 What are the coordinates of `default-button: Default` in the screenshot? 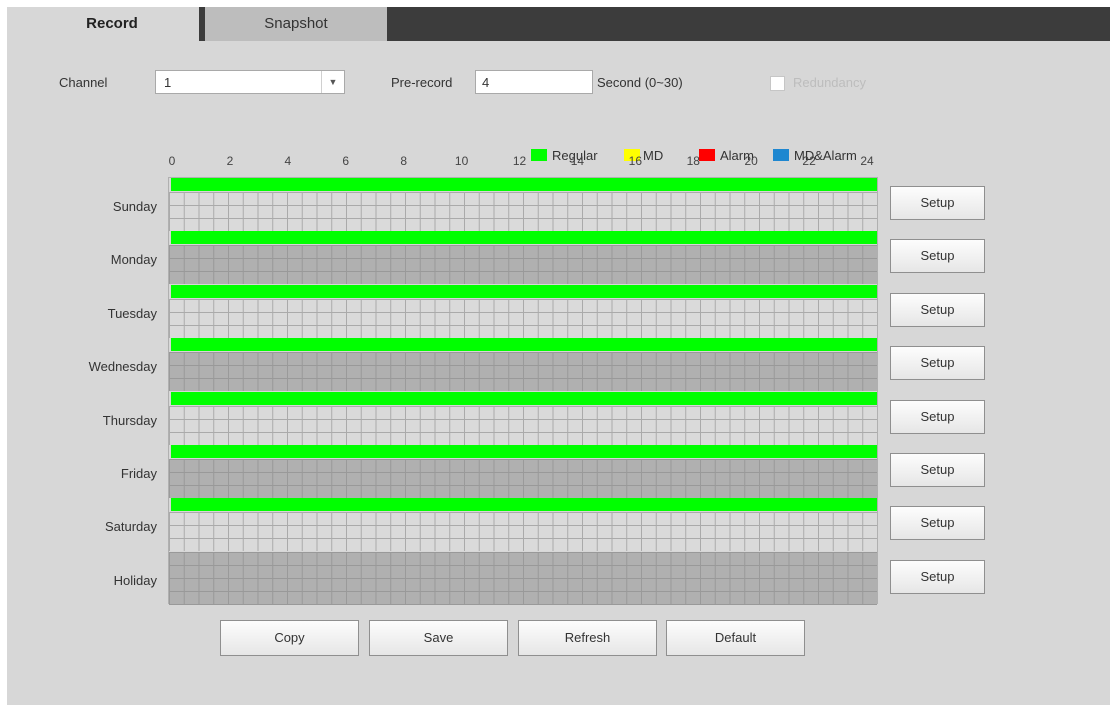 It's located at (735, 638).